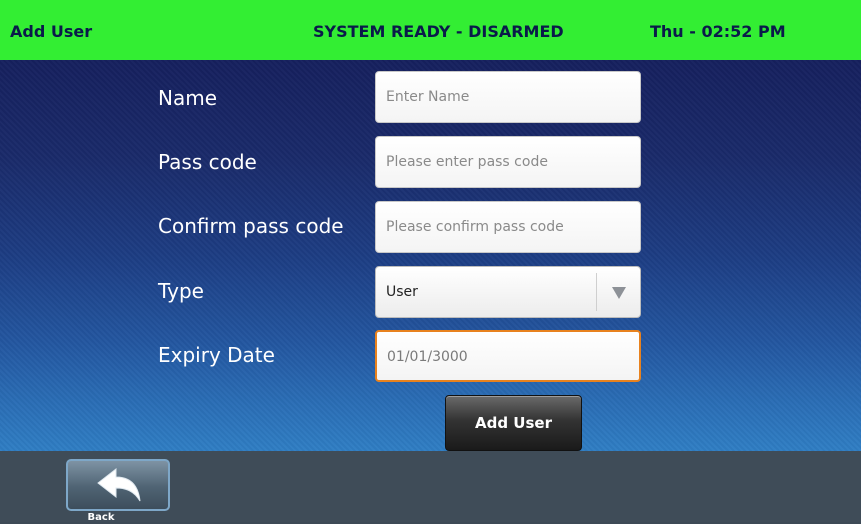 The width and height of the screenshot is (861, 524). I want to click on confirm-pass-code-input: Please confirm pass code, so click(508, 227).